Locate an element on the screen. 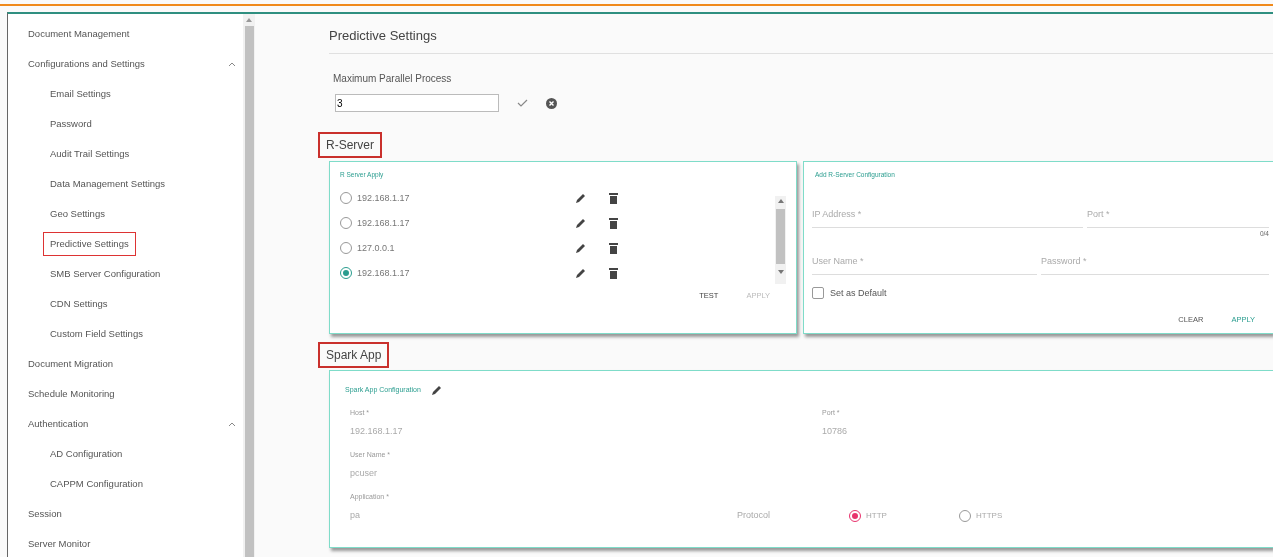 Image resolution: width=1273 pixels, height=557 pixels. sidebar-item: Password is located at coordinates (71, 124).